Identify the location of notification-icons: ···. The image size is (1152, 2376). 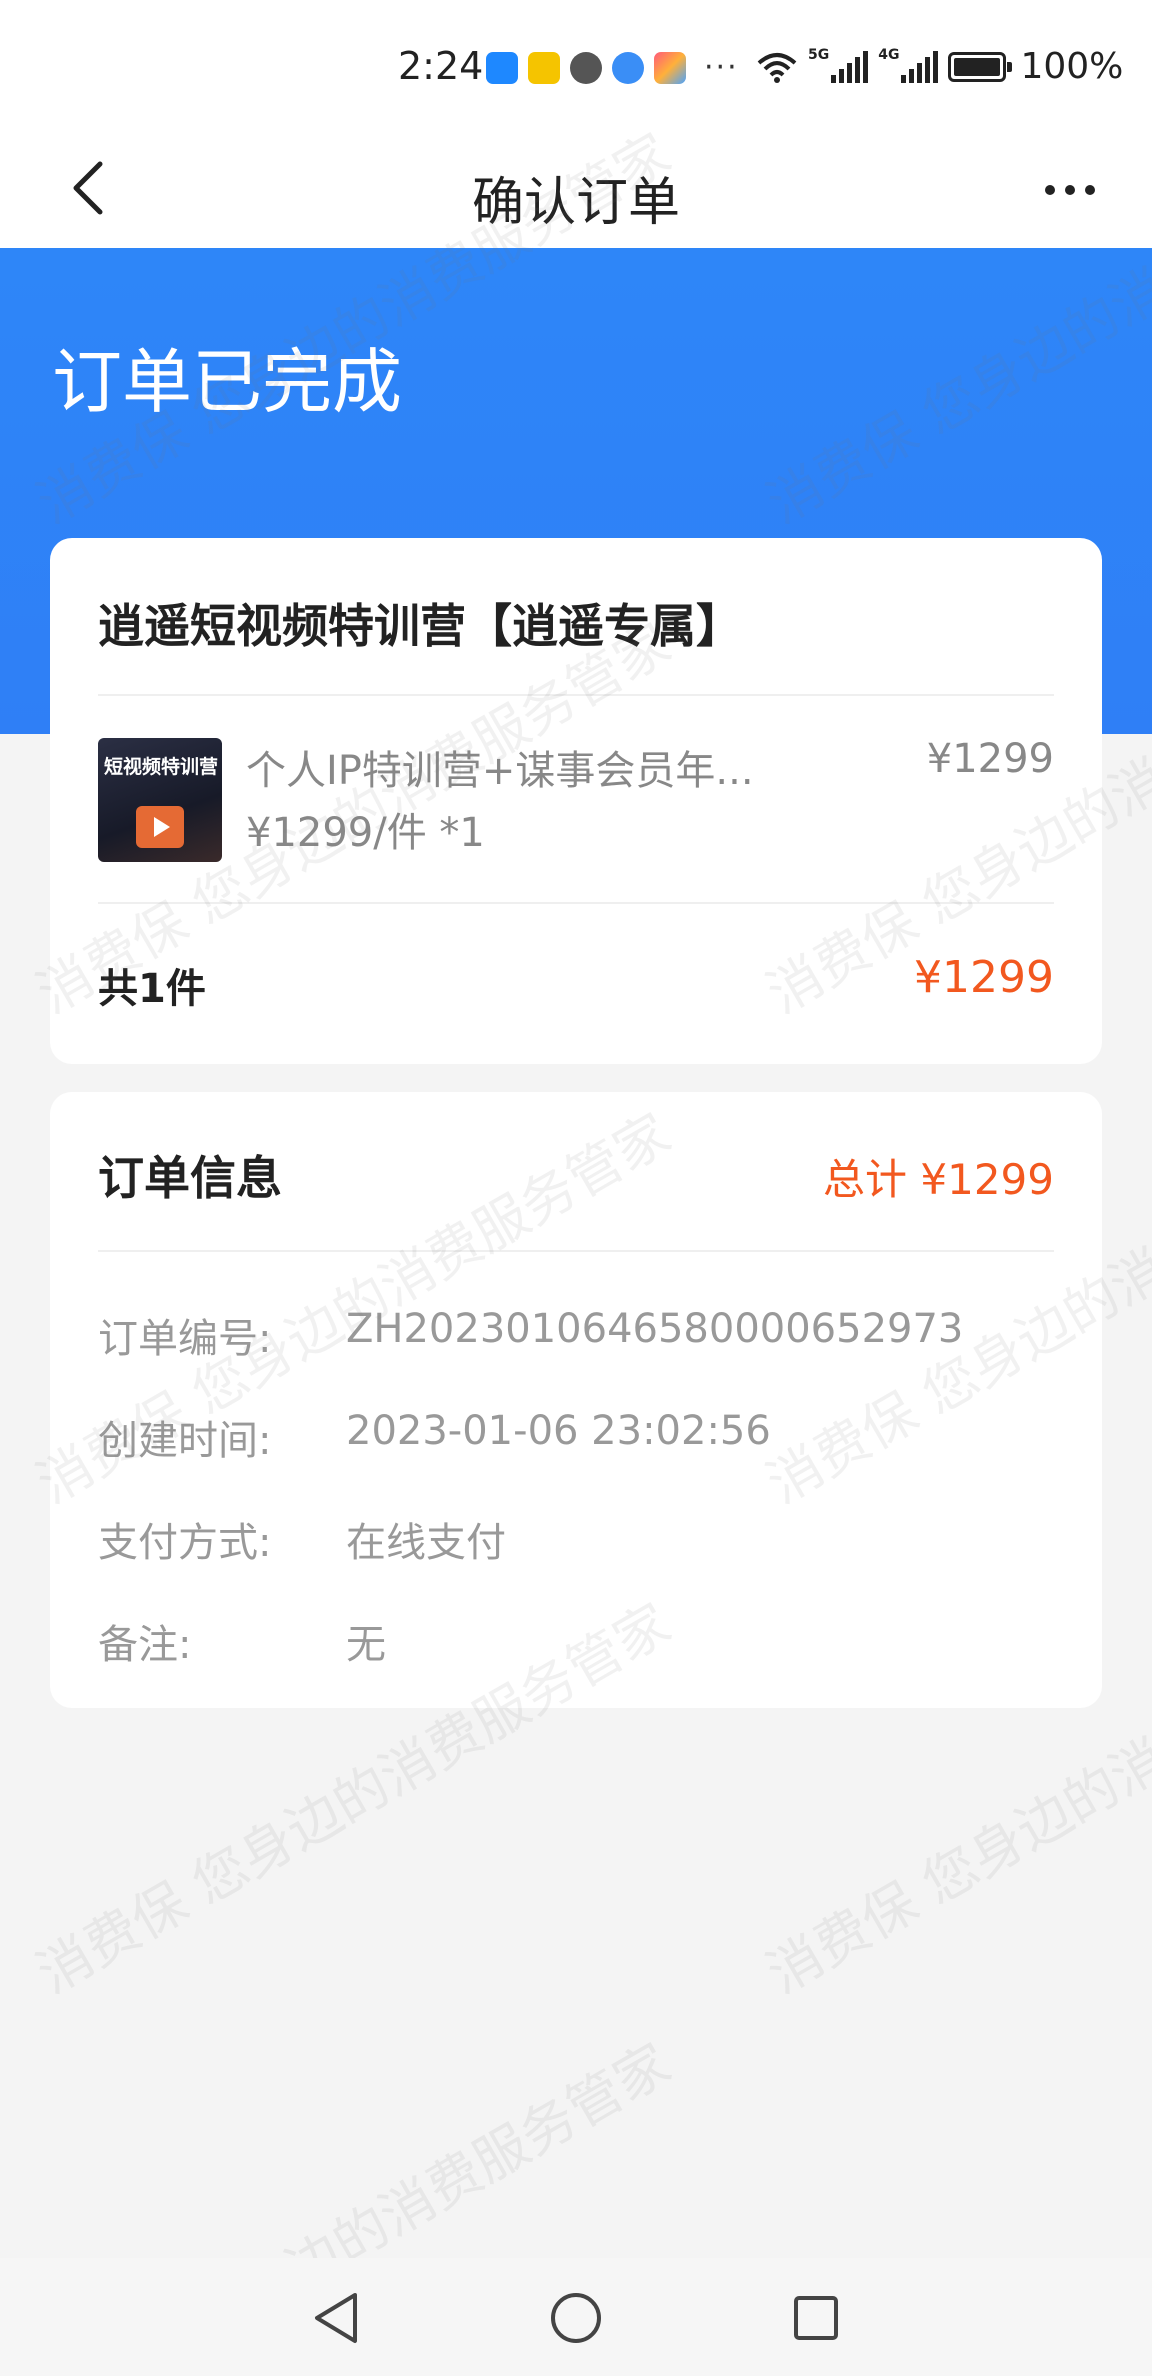
(612, 67).